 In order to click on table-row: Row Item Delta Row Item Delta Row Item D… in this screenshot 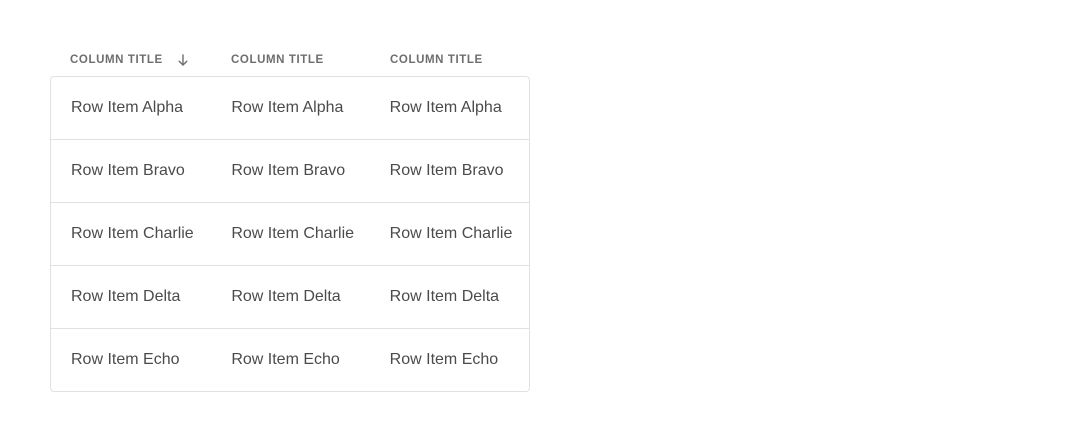, I will do `click(290, 297)`.